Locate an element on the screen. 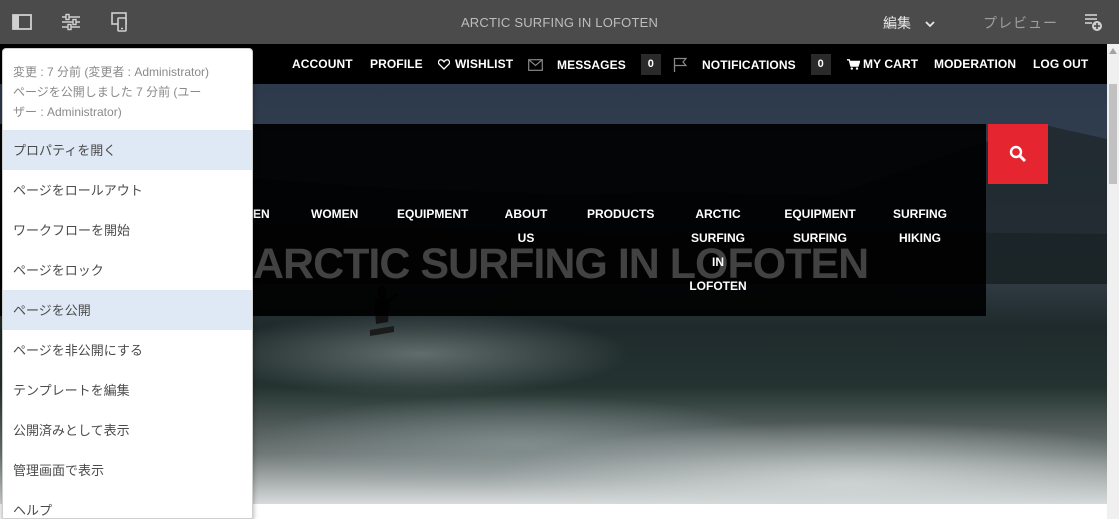 The image size is (1119, 519). heart-icon is located at coordinates (444, 64).